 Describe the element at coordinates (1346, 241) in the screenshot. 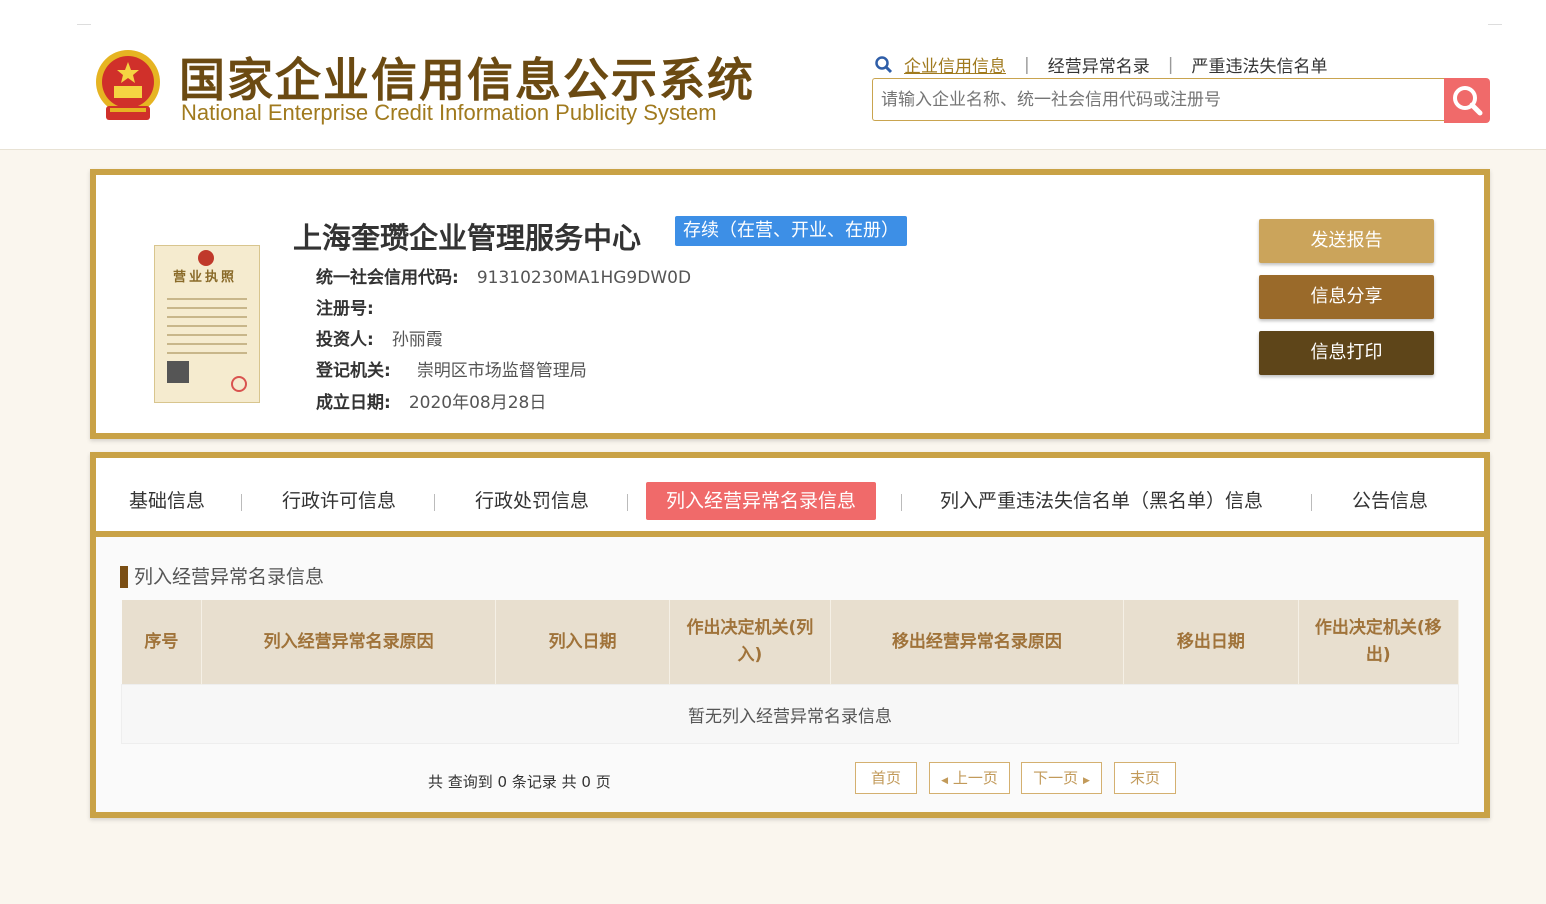

I see `send-report-button: 发送报告` at that location.